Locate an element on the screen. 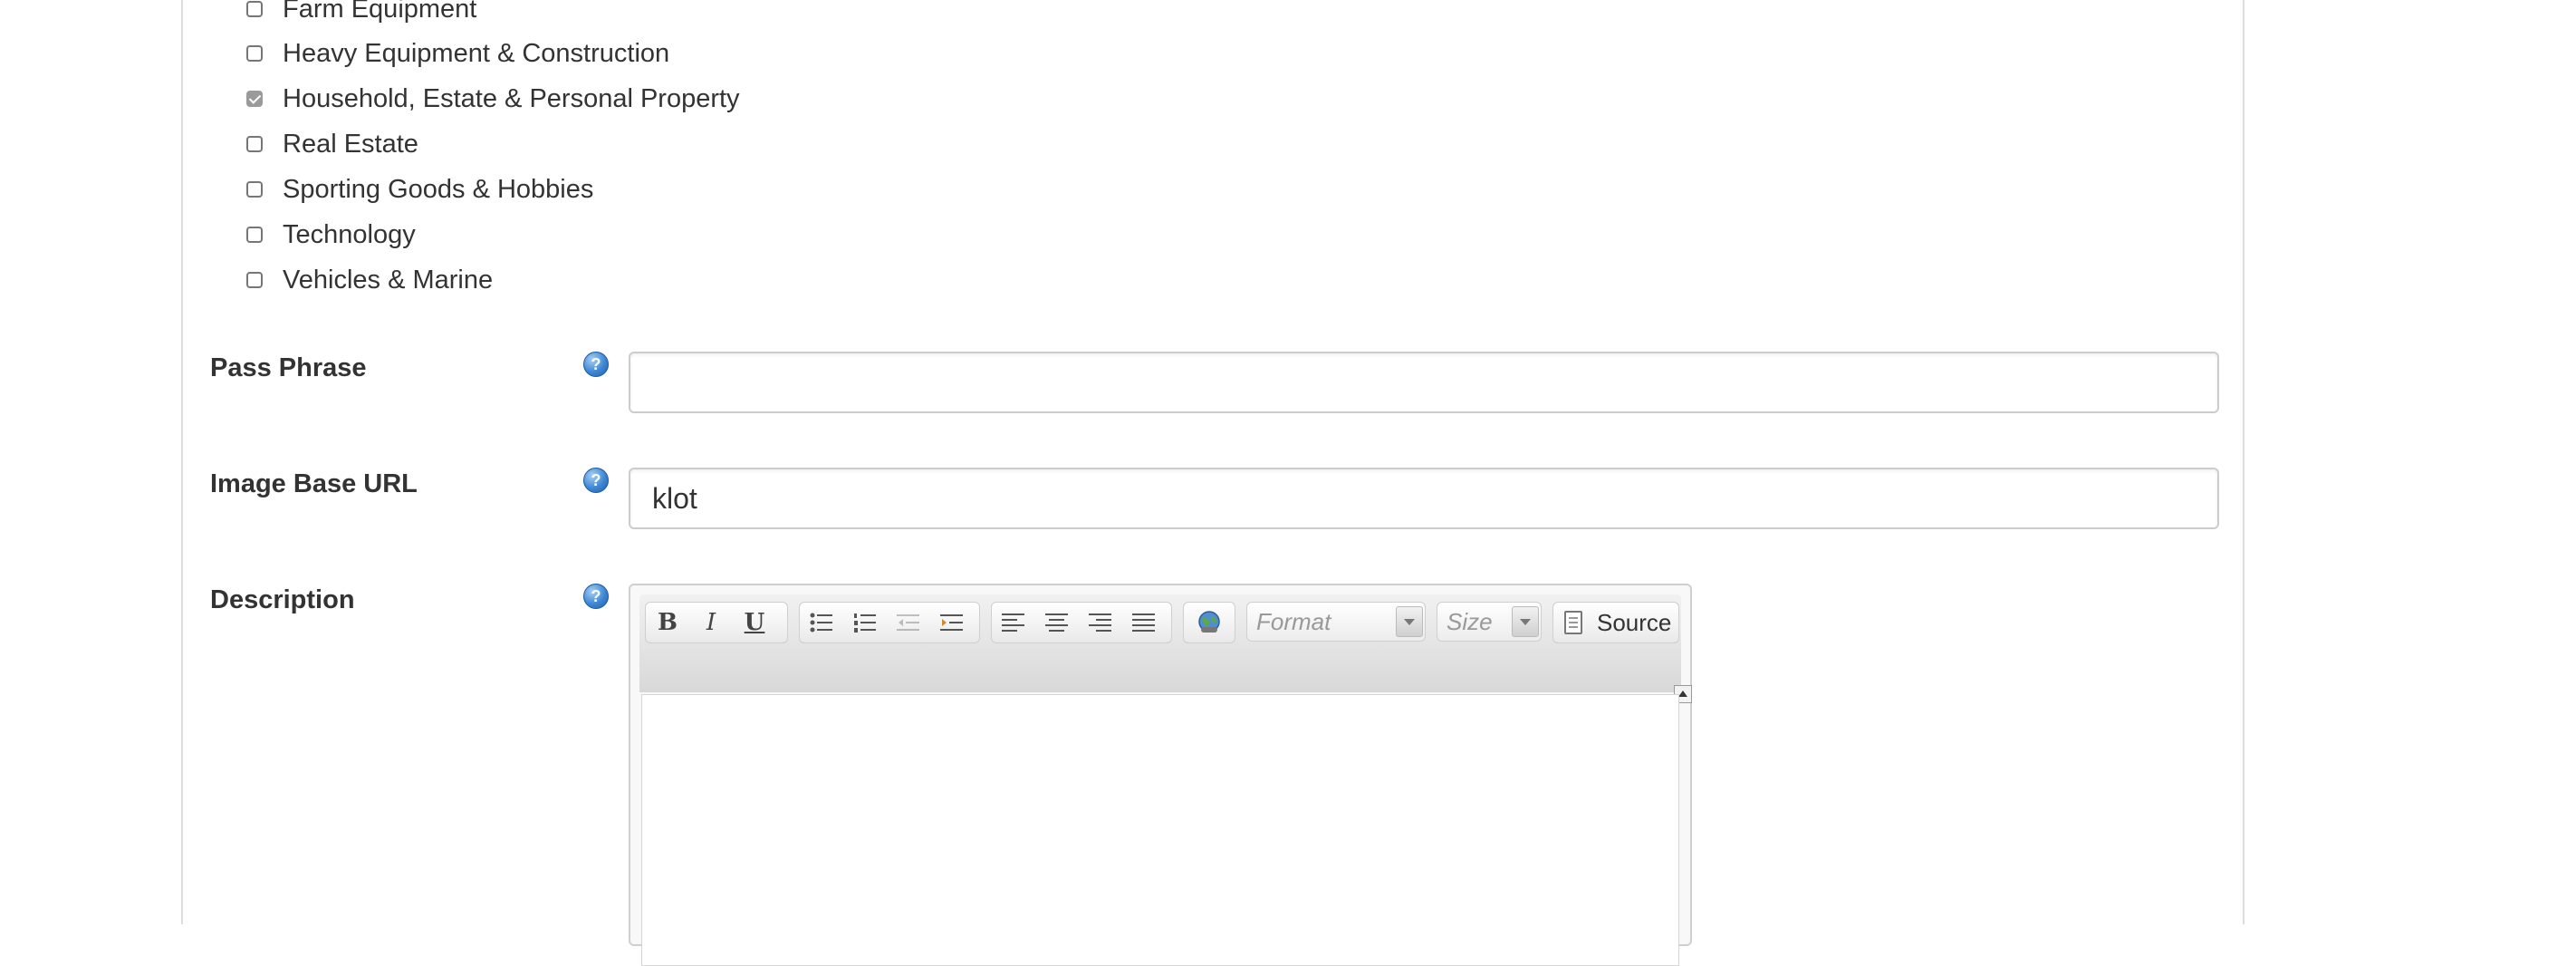 The width and height of the screenshot is (2576, 966). list-group is located at coordinates (889, 622).